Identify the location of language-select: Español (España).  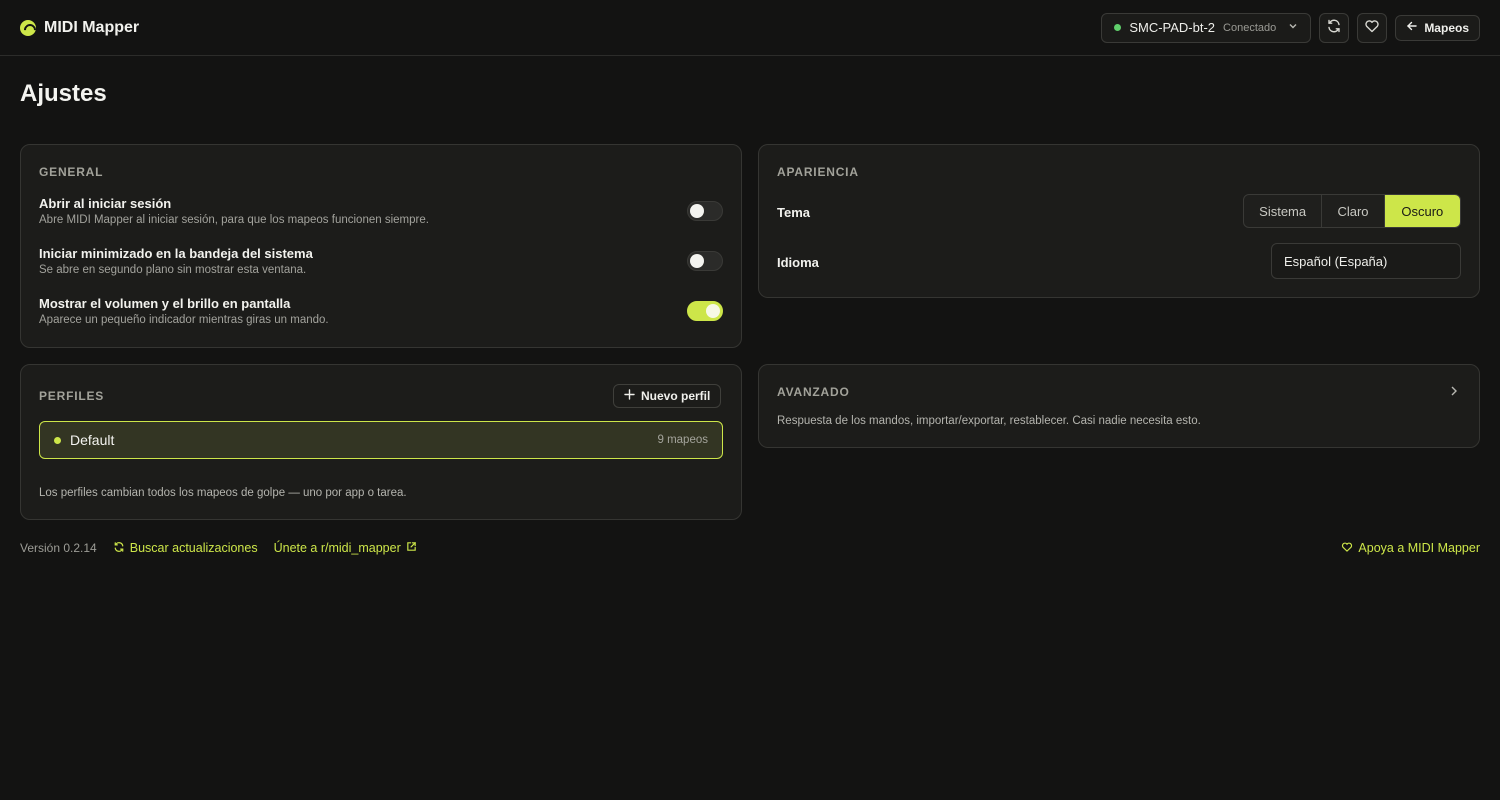
(1366, 261).